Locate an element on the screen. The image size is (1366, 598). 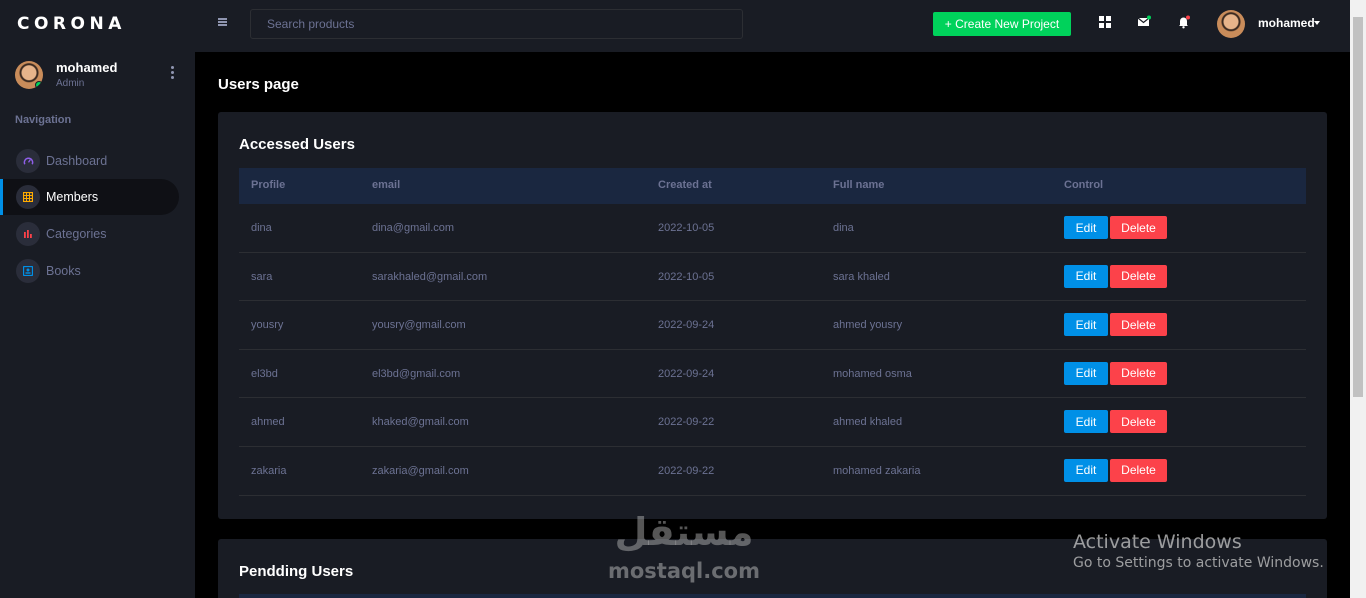
cell-full-name: mohamed osma is located at coordinates (872, 373).